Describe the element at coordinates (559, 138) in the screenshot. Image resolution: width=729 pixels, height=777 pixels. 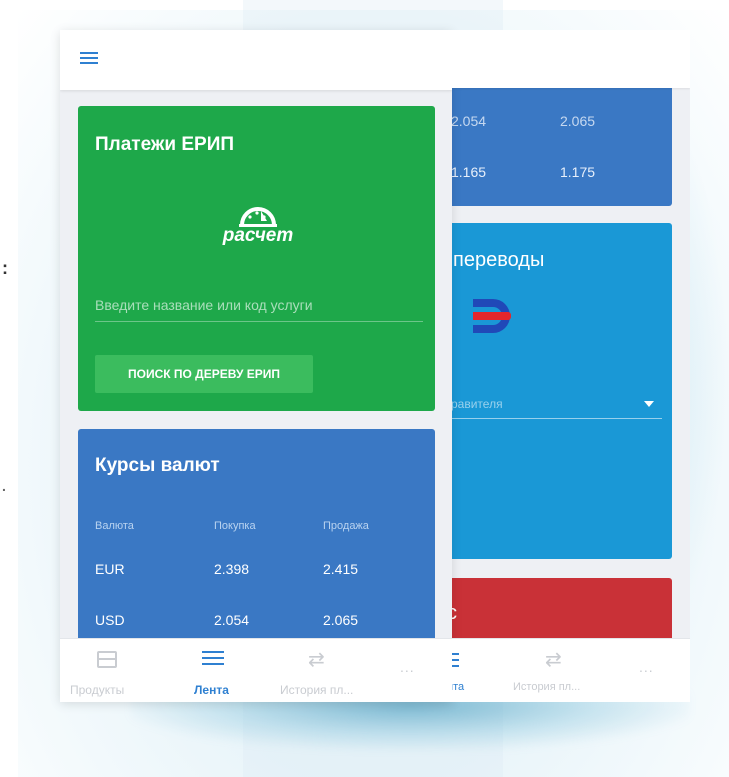
I see `back-rates-card: 2.054 2.065 1.165 1.175` at that location.